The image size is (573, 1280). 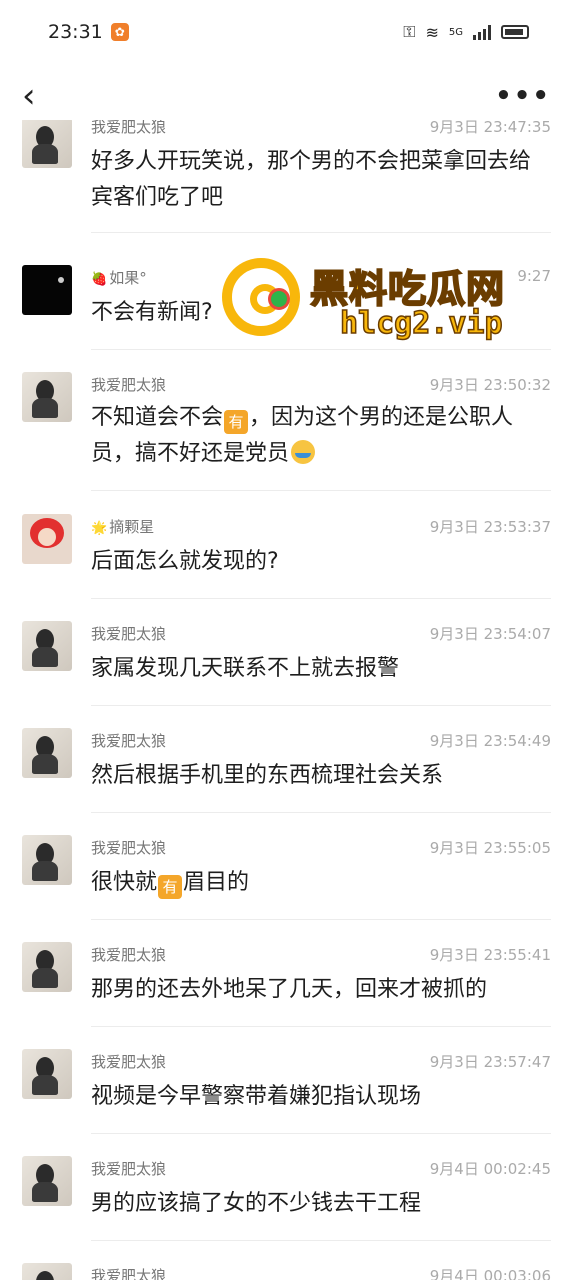 I want to click on network-label: 5G, so click(x=455, y=32).